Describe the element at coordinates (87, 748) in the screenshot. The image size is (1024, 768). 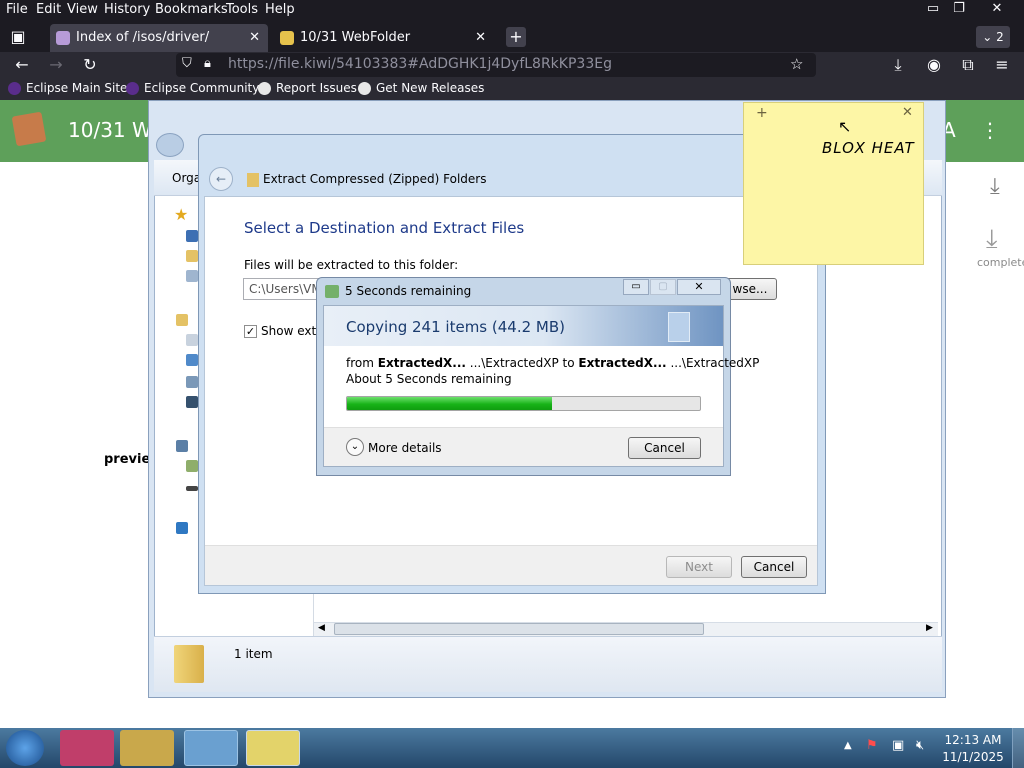
I see `taskbar-app-ide` at that location.